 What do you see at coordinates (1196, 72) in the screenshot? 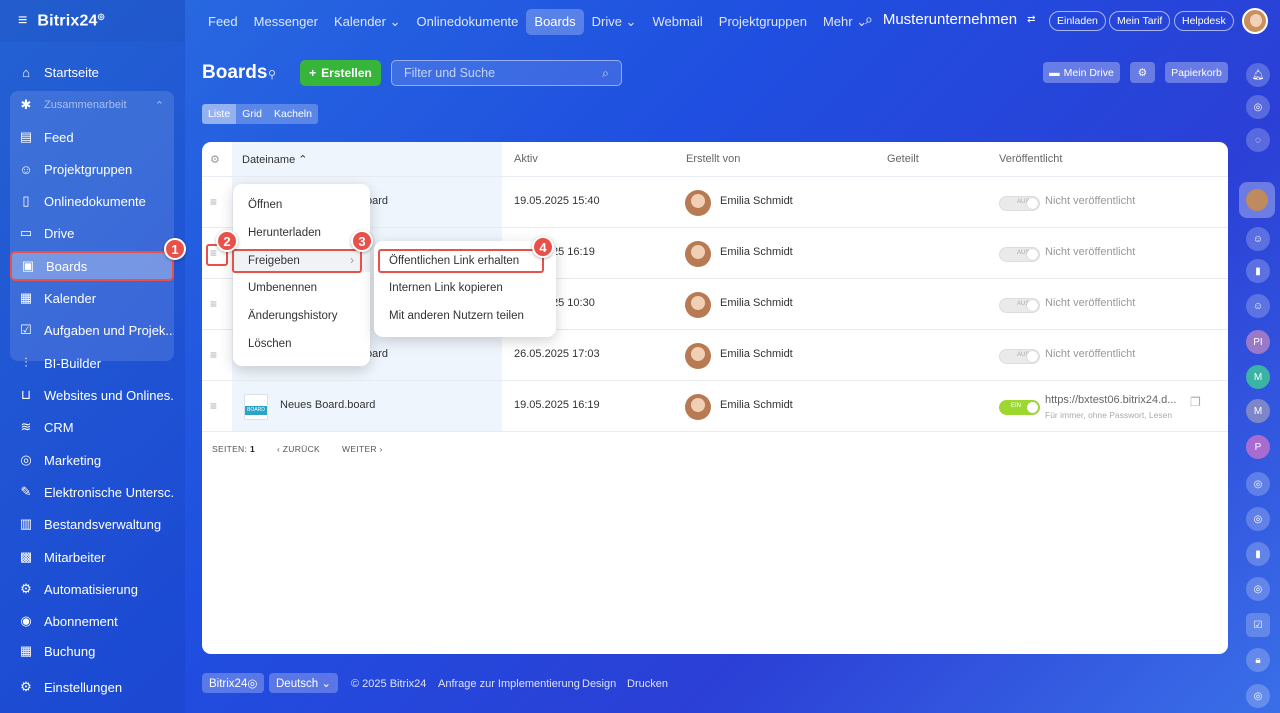
I see `trash-button: Papierkorb` at bounding box center [1196, 72].